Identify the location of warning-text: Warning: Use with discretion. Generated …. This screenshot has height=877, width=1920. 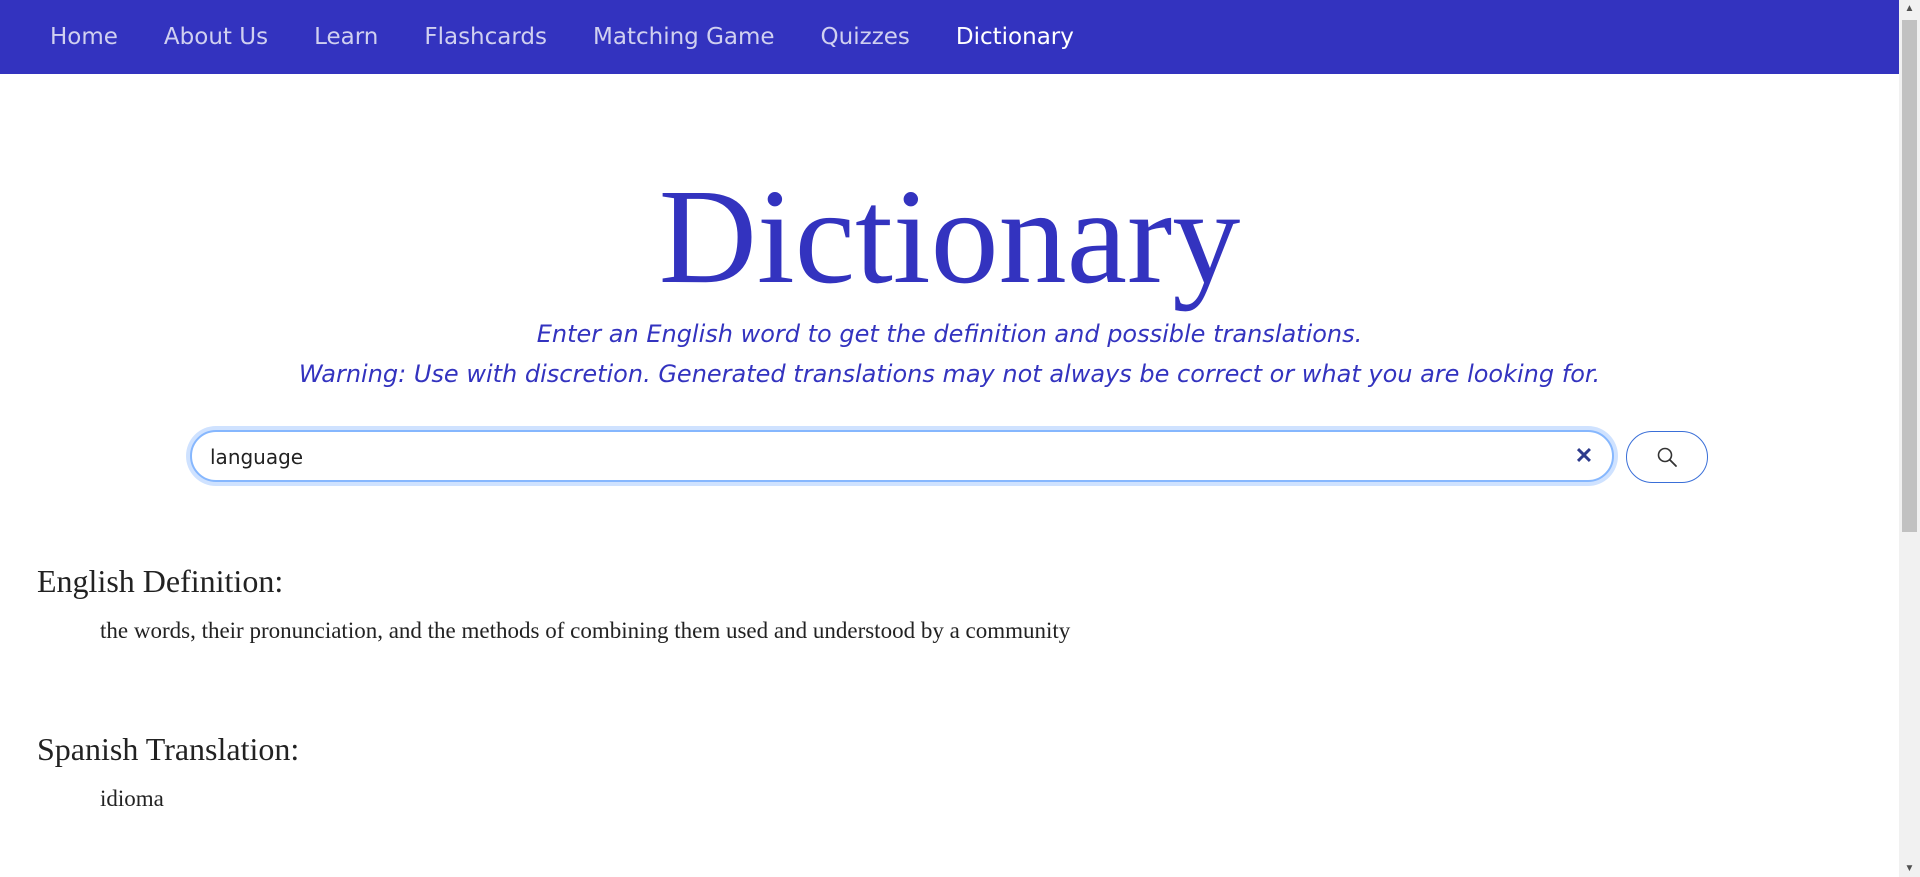
(949, 374).